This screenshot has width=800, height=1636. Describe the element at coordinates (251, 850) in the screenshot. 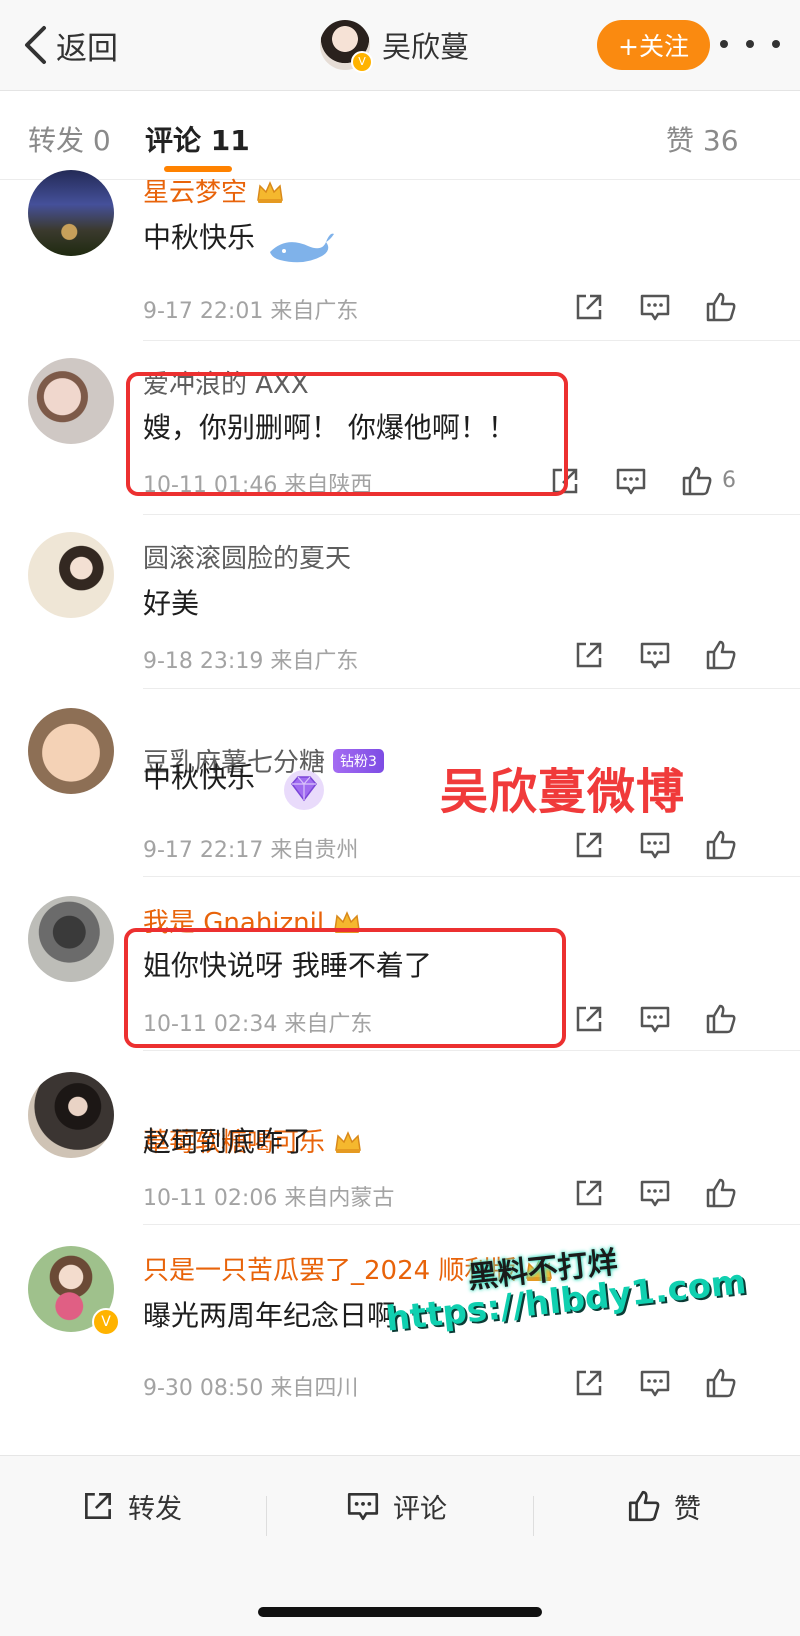

I see `comment-meta: 9-17 22:17 来自贵州` at that location.